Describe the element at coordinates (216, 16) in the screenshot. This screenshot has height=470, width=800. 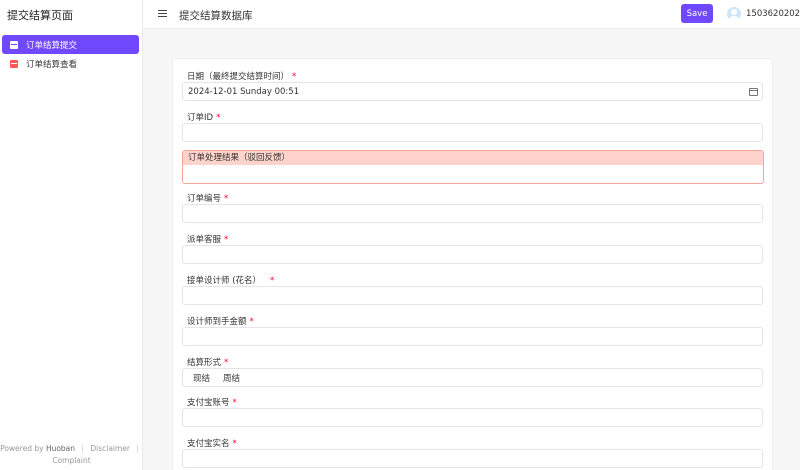
I see `page-title: 提交结算数据库` at that location.